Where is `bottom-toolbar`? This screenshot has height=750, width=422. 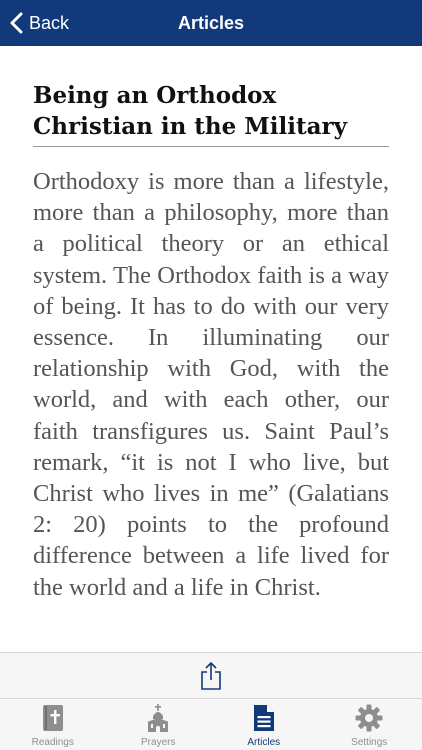
bottom-toolbar is located at coordinates (211, 675).